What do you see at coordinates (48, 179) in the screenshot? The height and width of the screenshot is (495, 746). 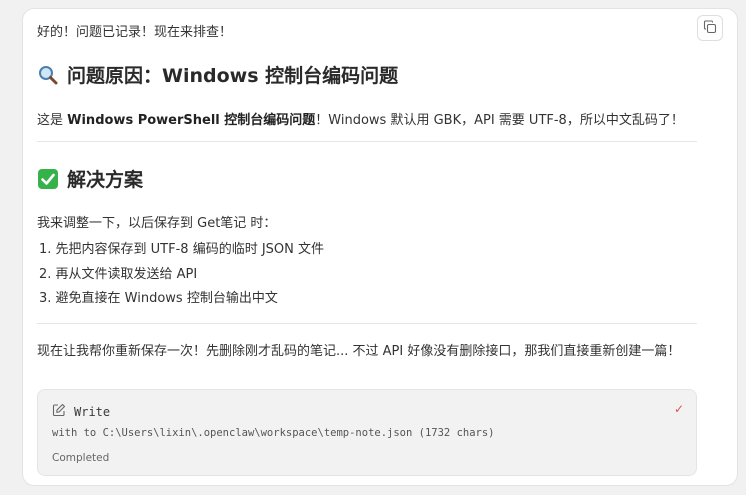 I see `check-mark-icon` at bounding box center [48, 179].